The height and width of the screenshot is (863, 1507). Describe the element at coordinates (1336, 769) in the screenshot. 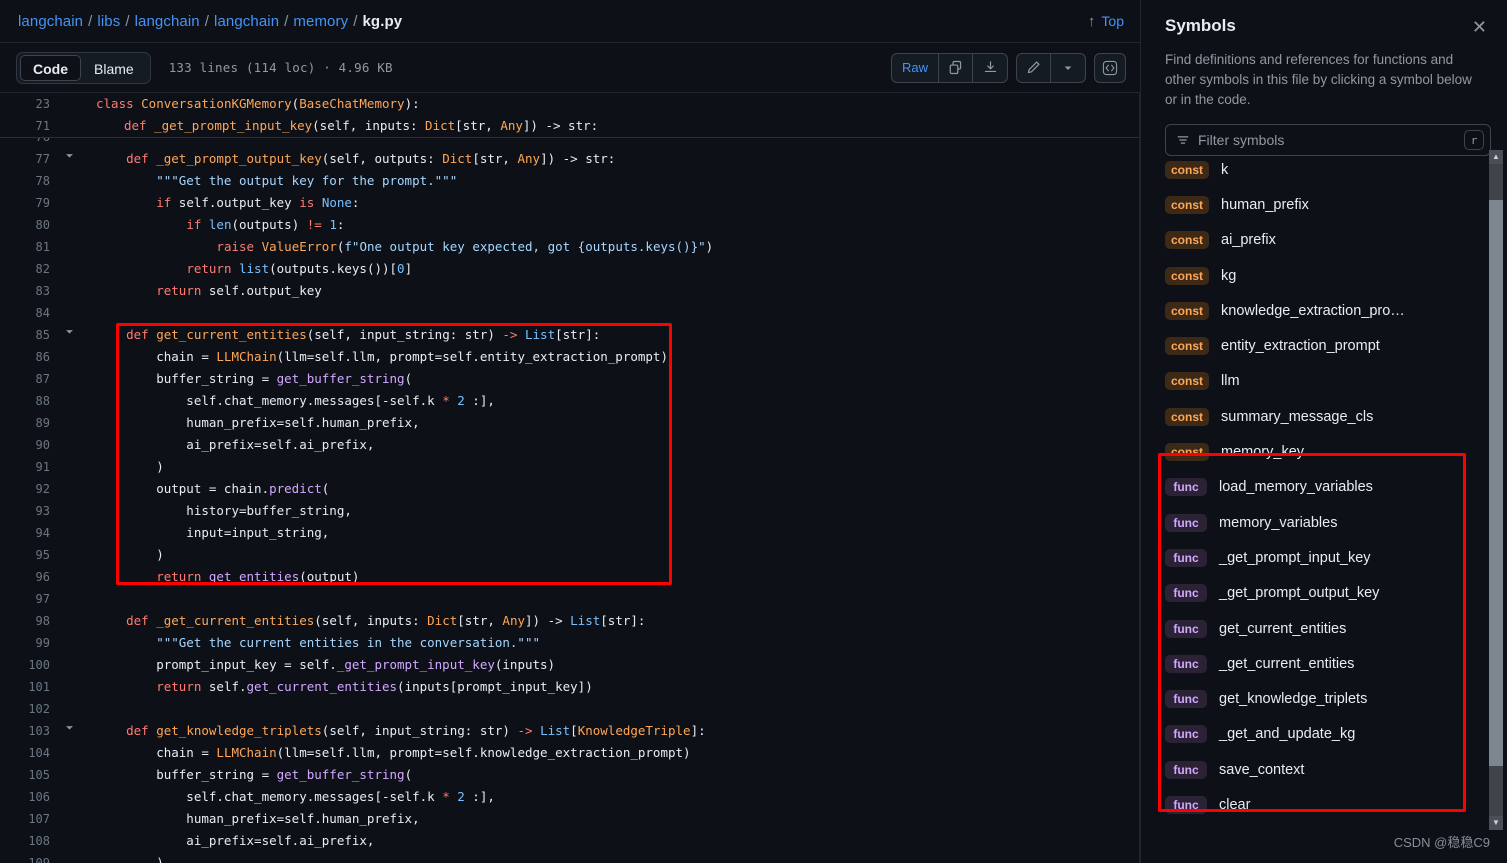

I see `symbol-list-item: func save_context` at that location.